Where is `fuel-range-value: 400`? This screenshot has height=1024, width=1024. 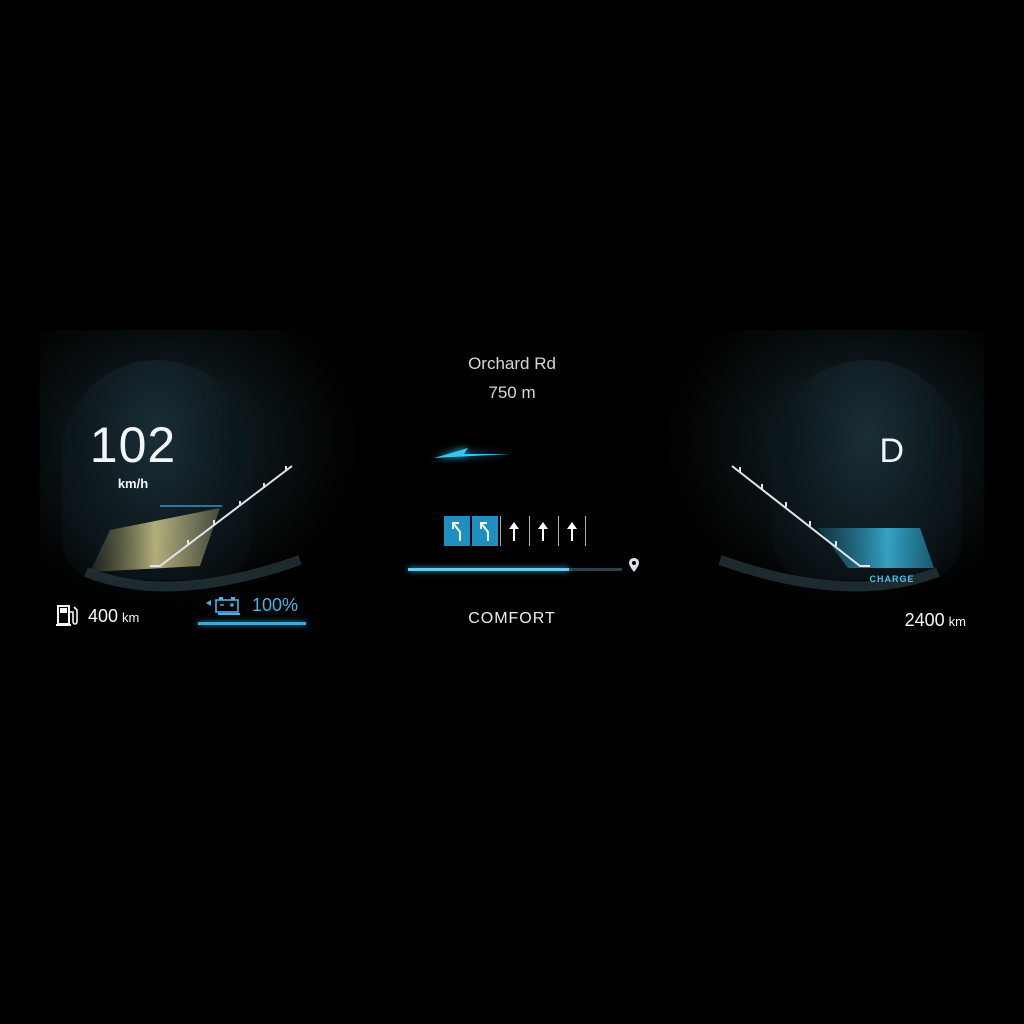 fuel-range-value: 400 is located at coordinates (103, 615).